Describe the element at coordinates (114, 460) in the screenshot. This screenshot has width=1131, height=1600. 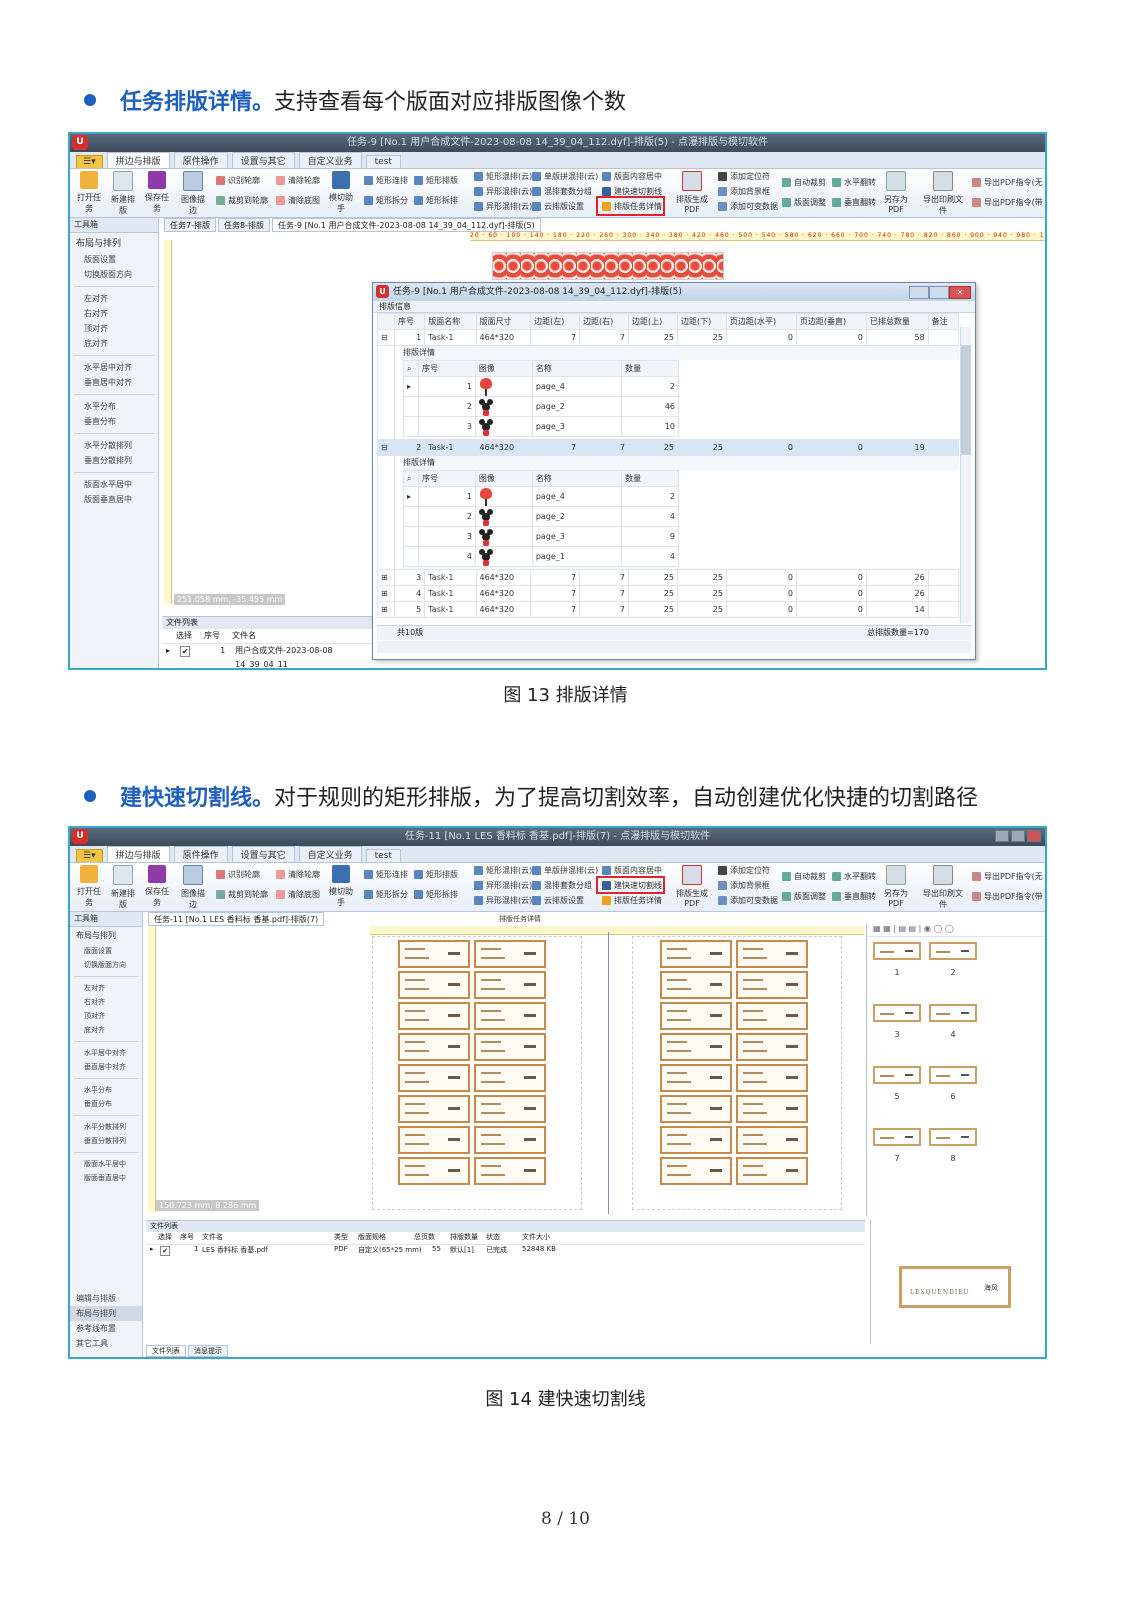
I see `v-spread-item: 垂直分散排列` at that location.